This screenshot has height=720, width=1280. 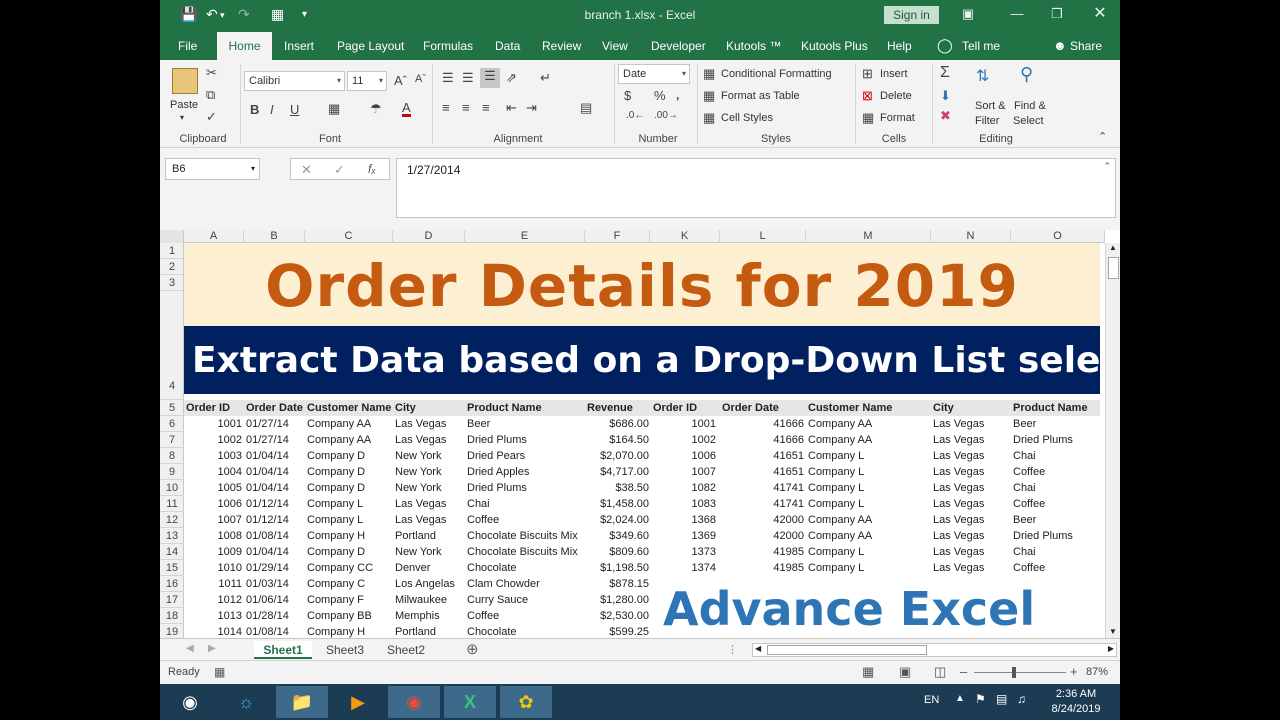 What do you see at coordinates (760, 96) in the screenshot?
I see `format-as-table-button: Format as Table` at bounding box center [760, 96].